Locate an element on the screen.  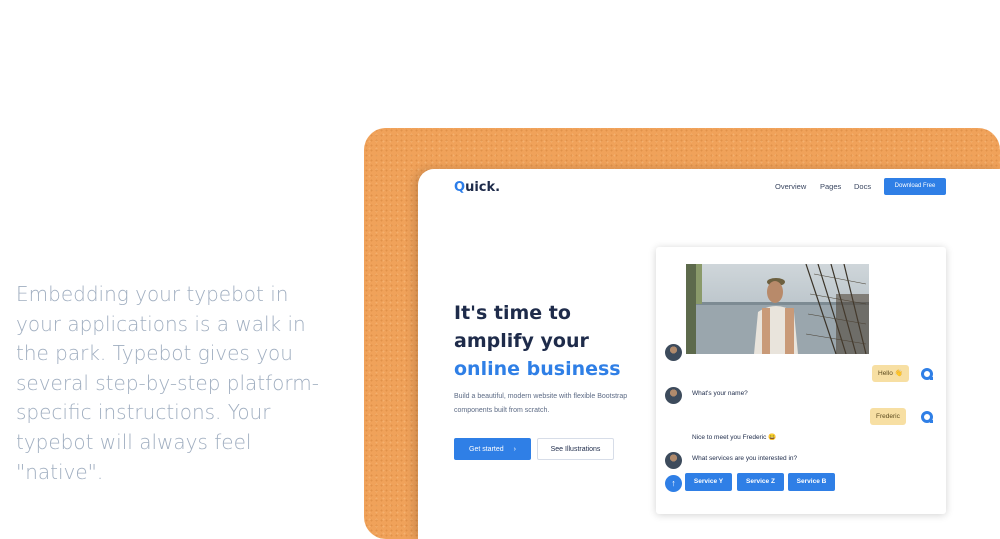
chat-photo-image is located at coordinates (777, 309).